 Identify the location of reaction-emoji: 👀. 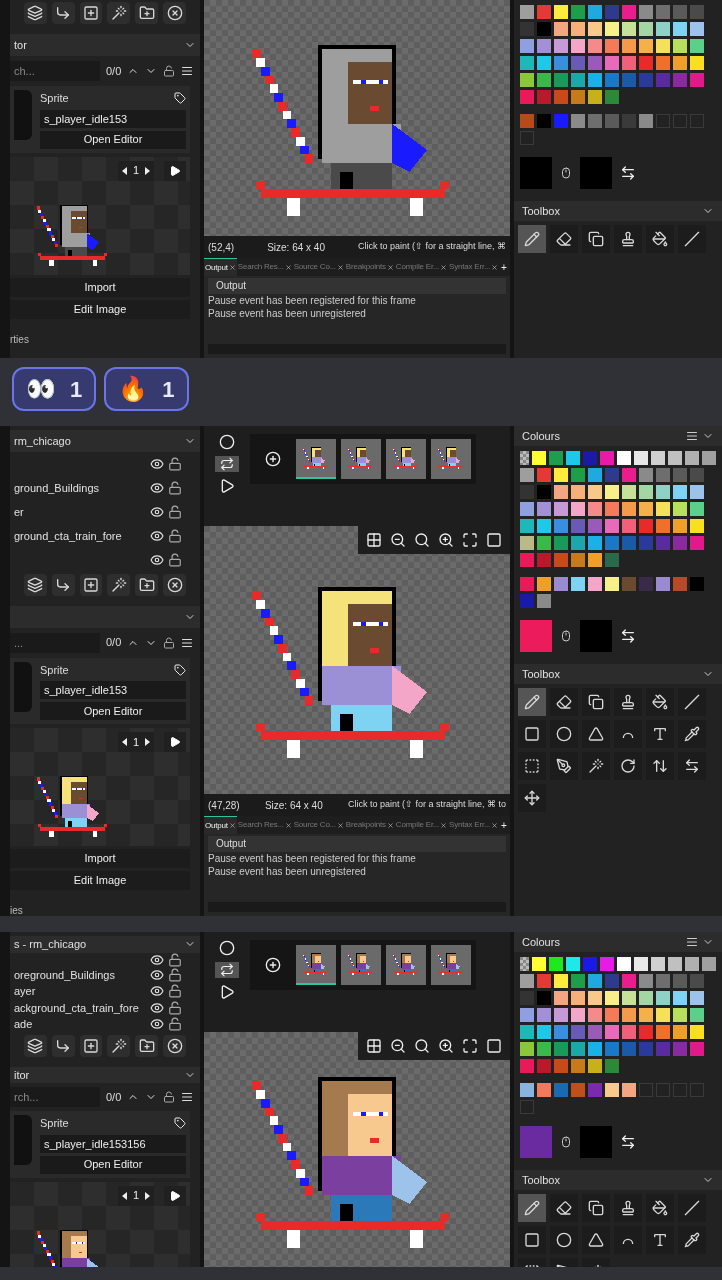
(41, 389).